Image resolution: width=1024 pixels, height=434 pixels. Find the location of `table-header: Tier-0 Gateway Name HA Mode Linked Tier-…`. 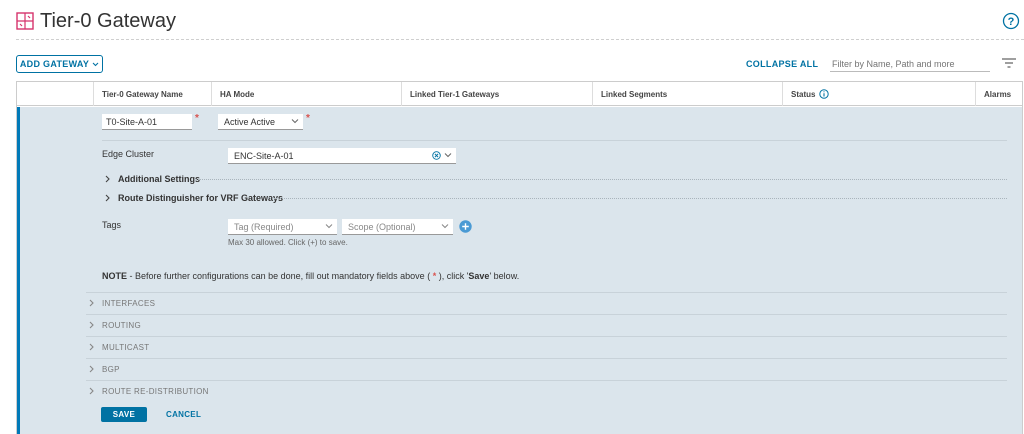

table-header: Tier-0 Gateway Name HA Mode Linked Tier-… is located at coordinates (519, 94).